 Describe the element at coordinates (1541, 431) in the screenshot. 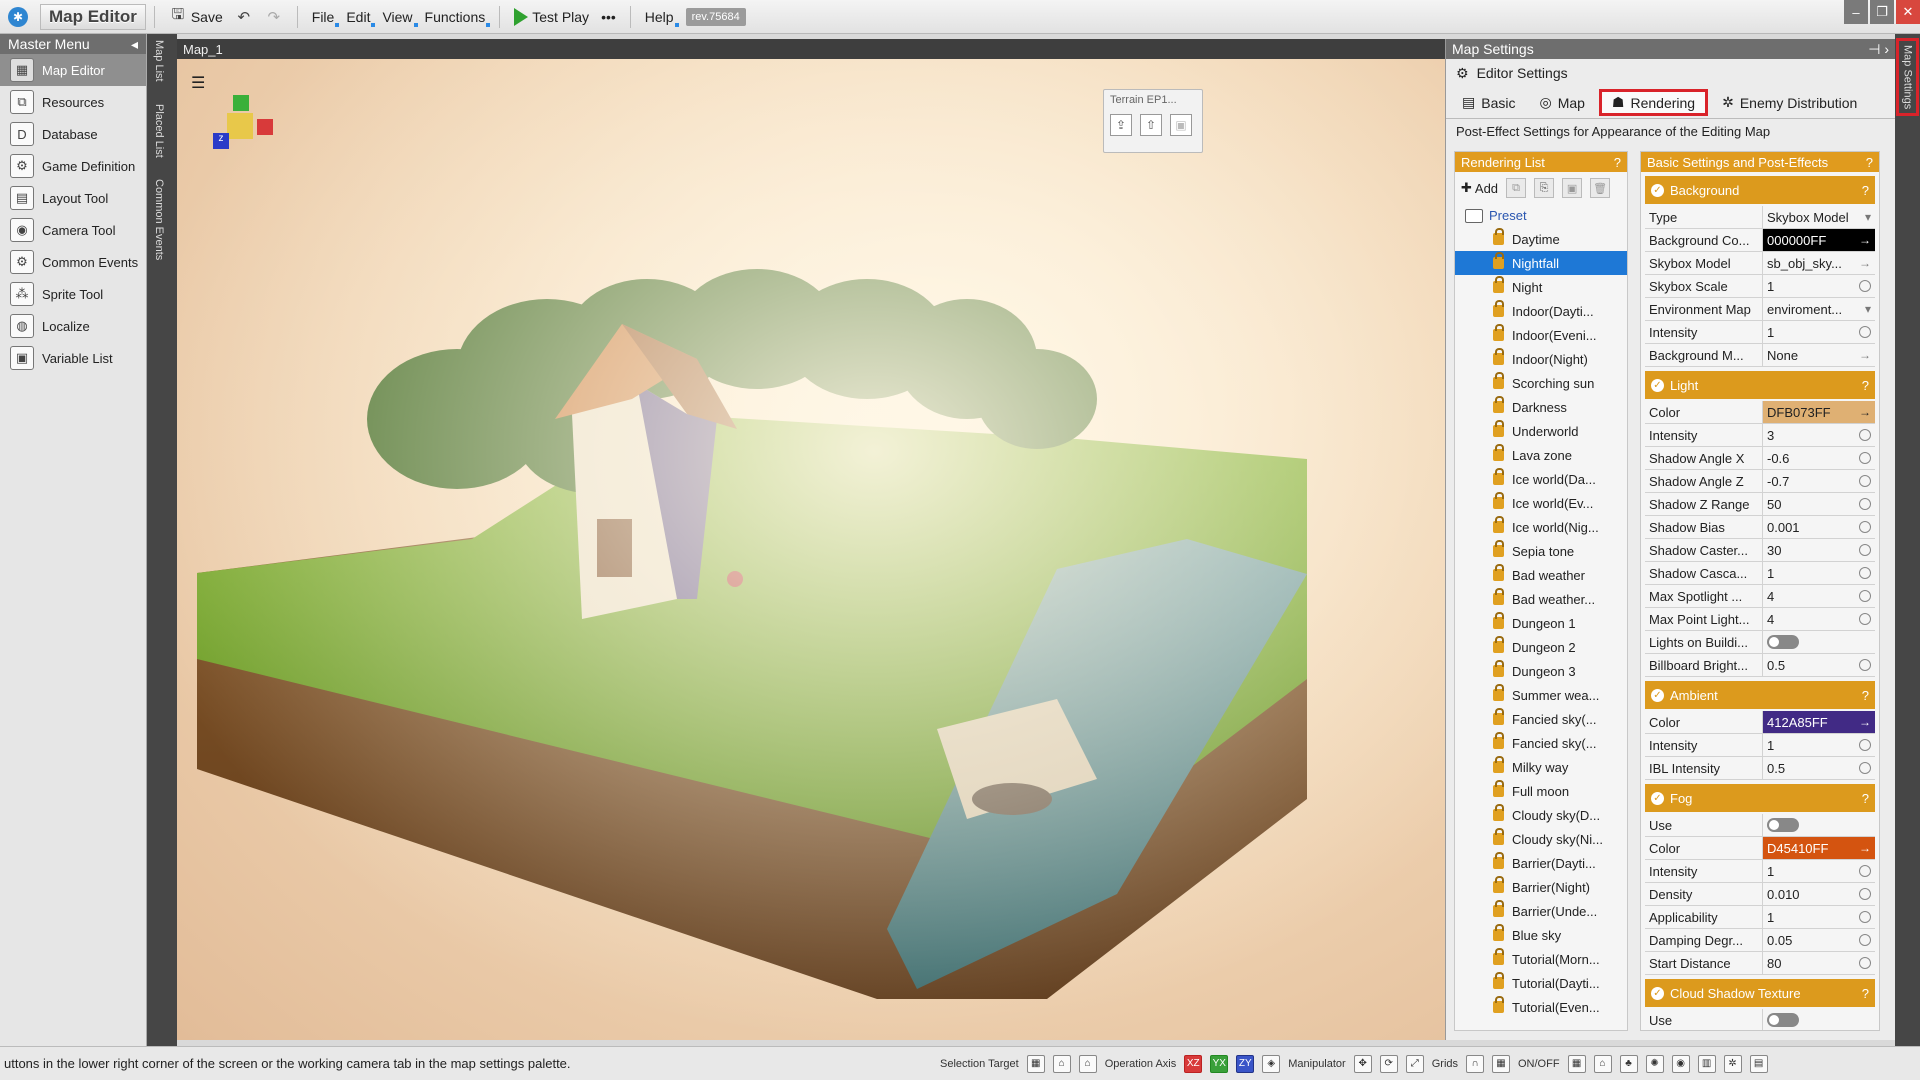

I see `rendering-list-item: Underworld` at that location.